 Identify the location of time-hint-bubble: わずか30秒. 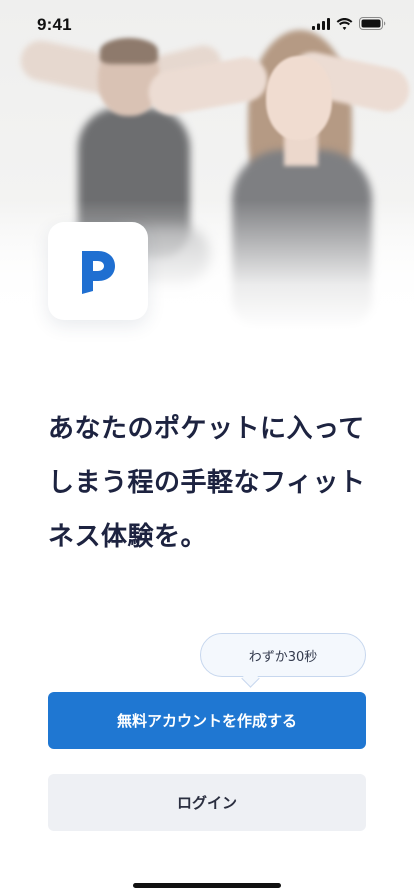
(283, 655).